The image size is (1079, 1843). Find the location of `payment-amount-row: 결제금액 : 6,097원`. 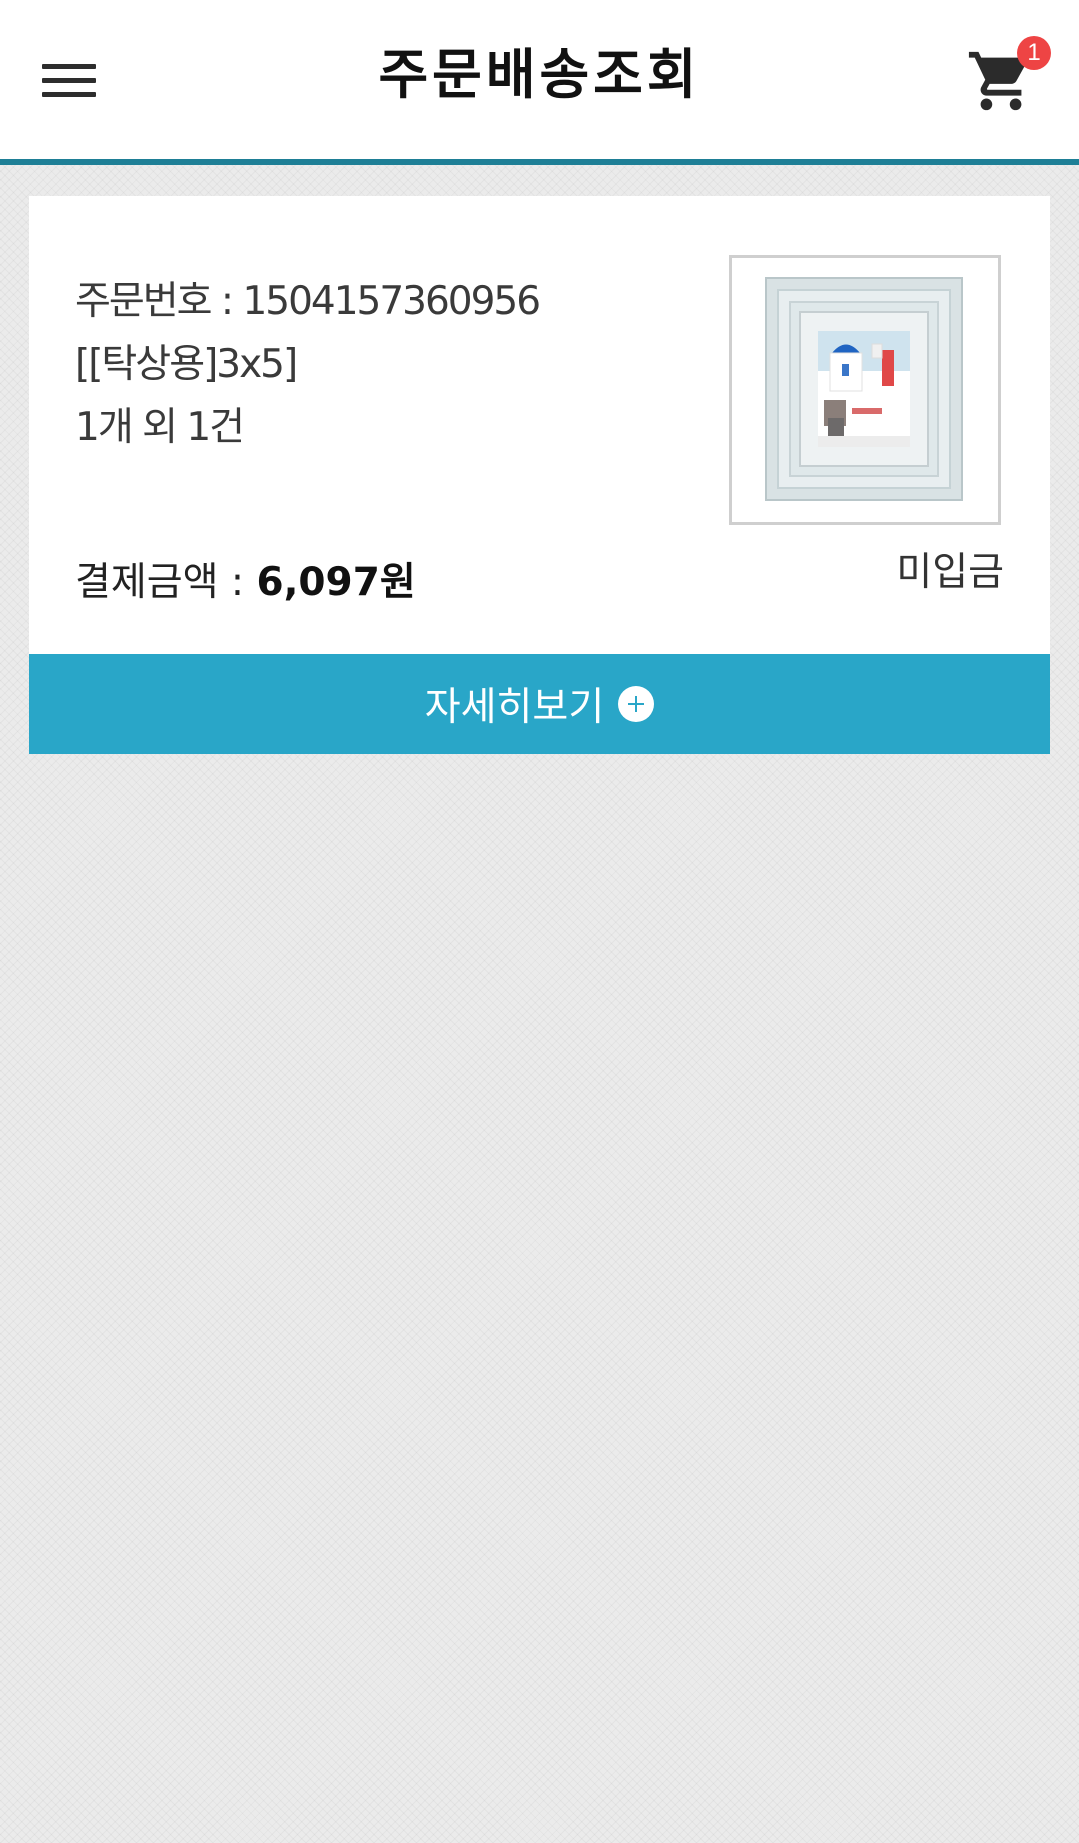

payment-amount-row: 결제금액 : 6,097원 is located at coordinates (245, 583).